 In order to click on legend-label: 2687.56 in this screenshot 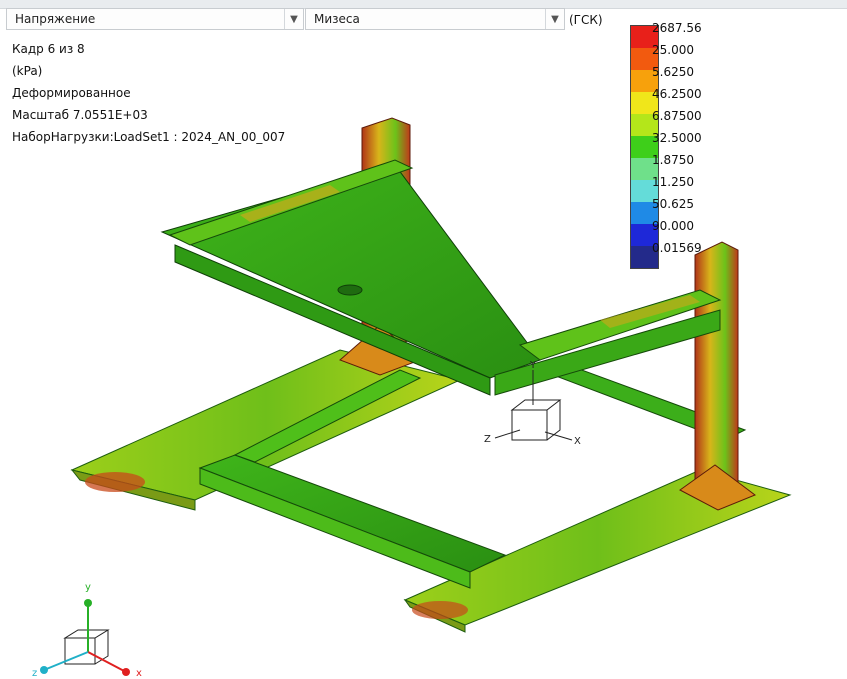, I will do `click(677, 28)`.